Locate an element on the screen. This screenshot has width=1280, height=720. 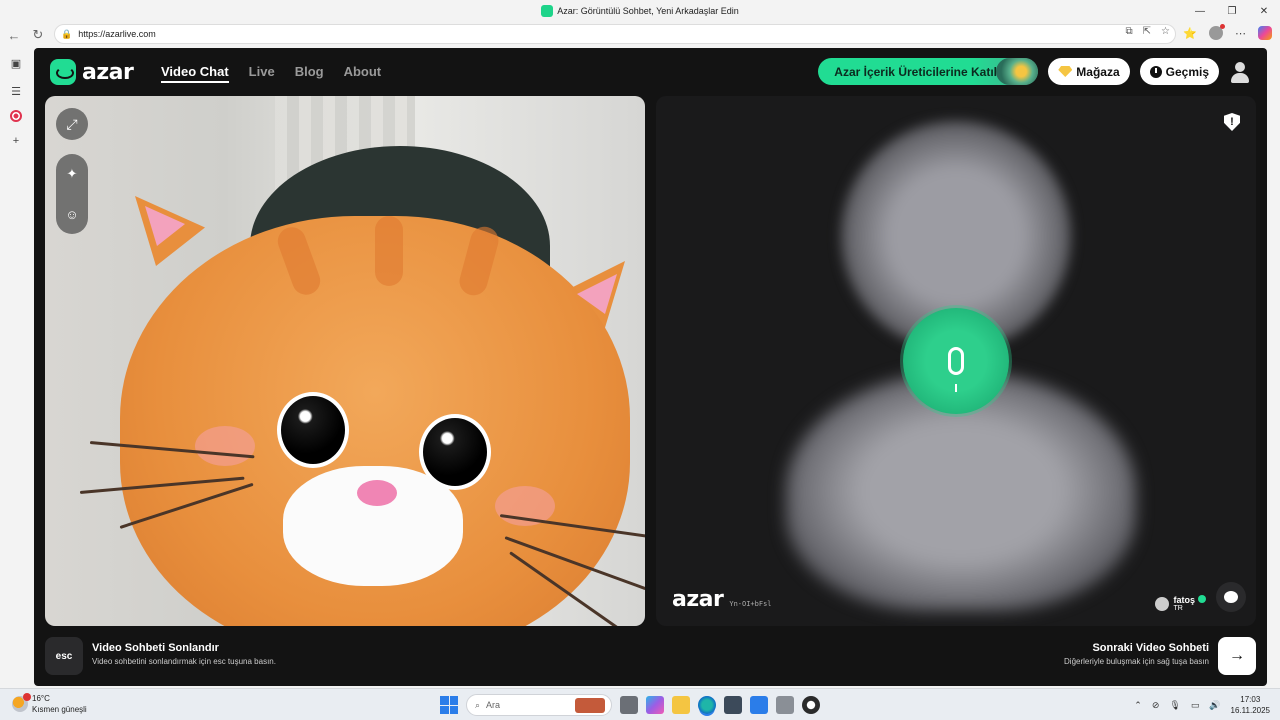
mic-button is located at coordinates (956, 361).